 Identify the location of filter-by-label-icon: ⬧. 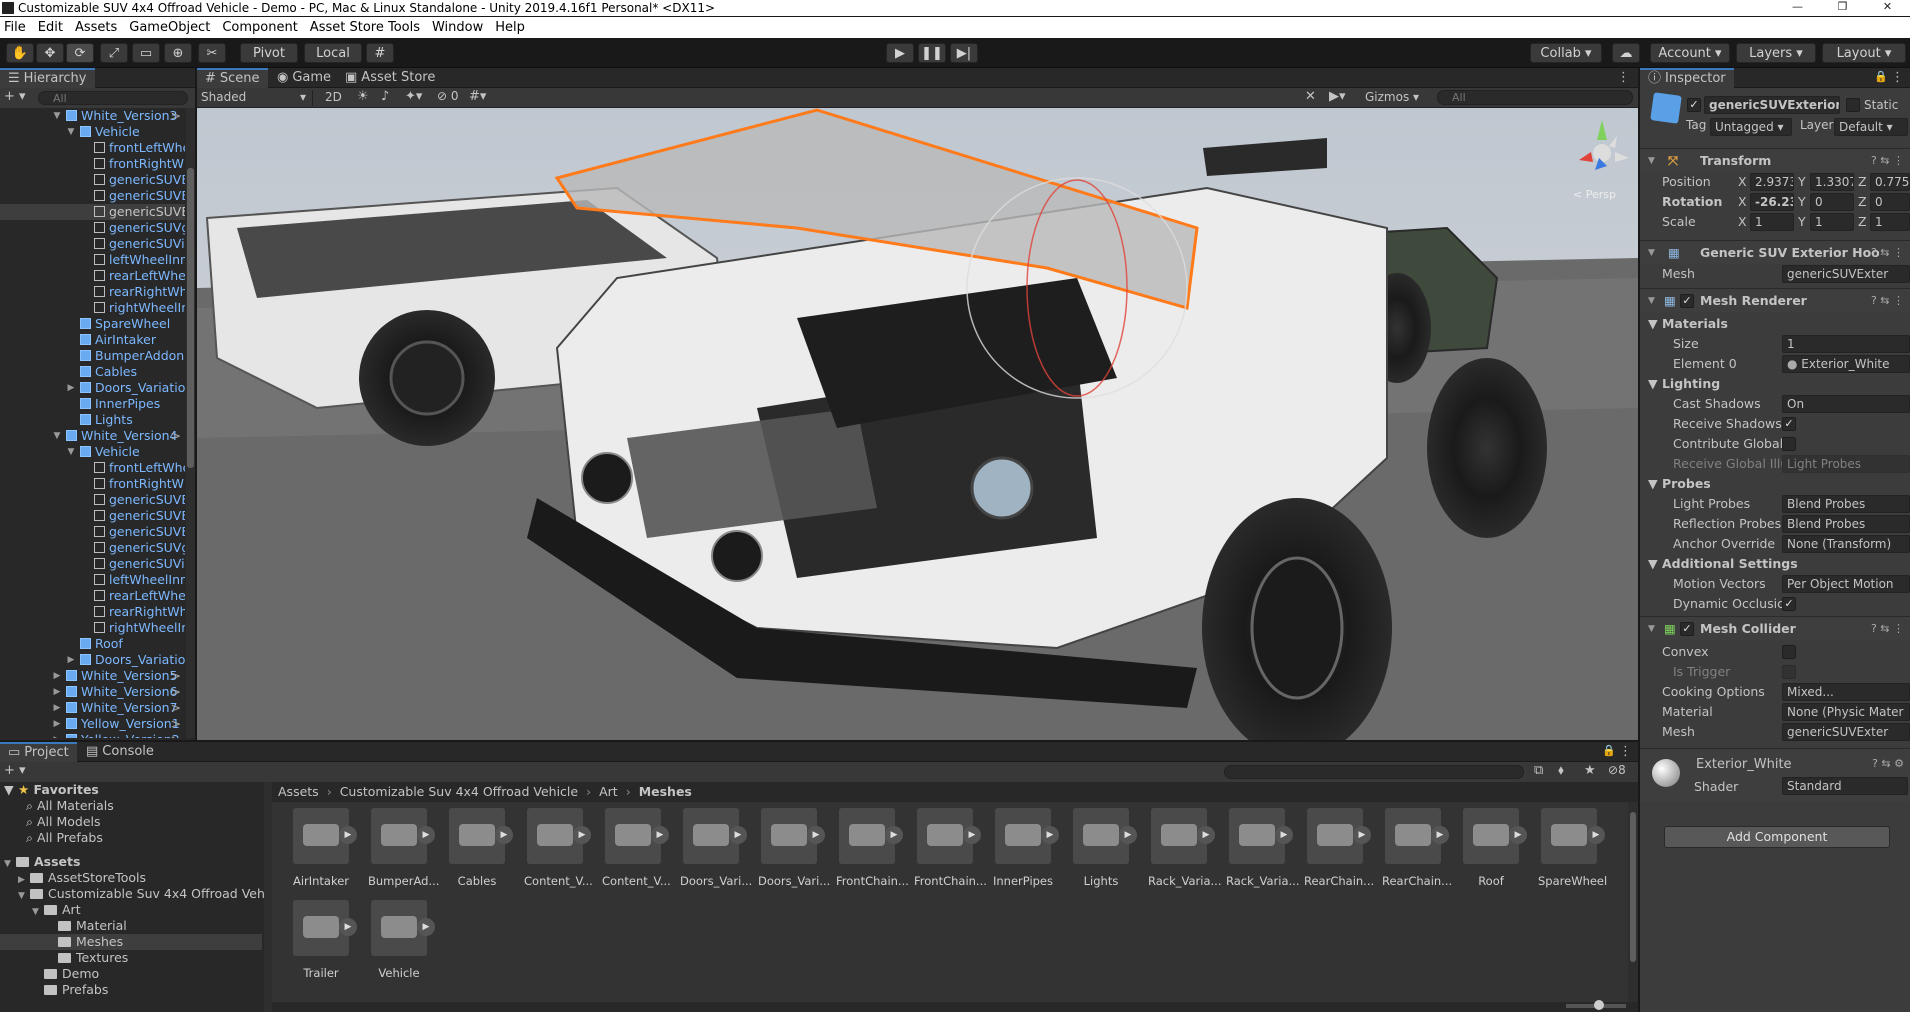
(1561, 770).